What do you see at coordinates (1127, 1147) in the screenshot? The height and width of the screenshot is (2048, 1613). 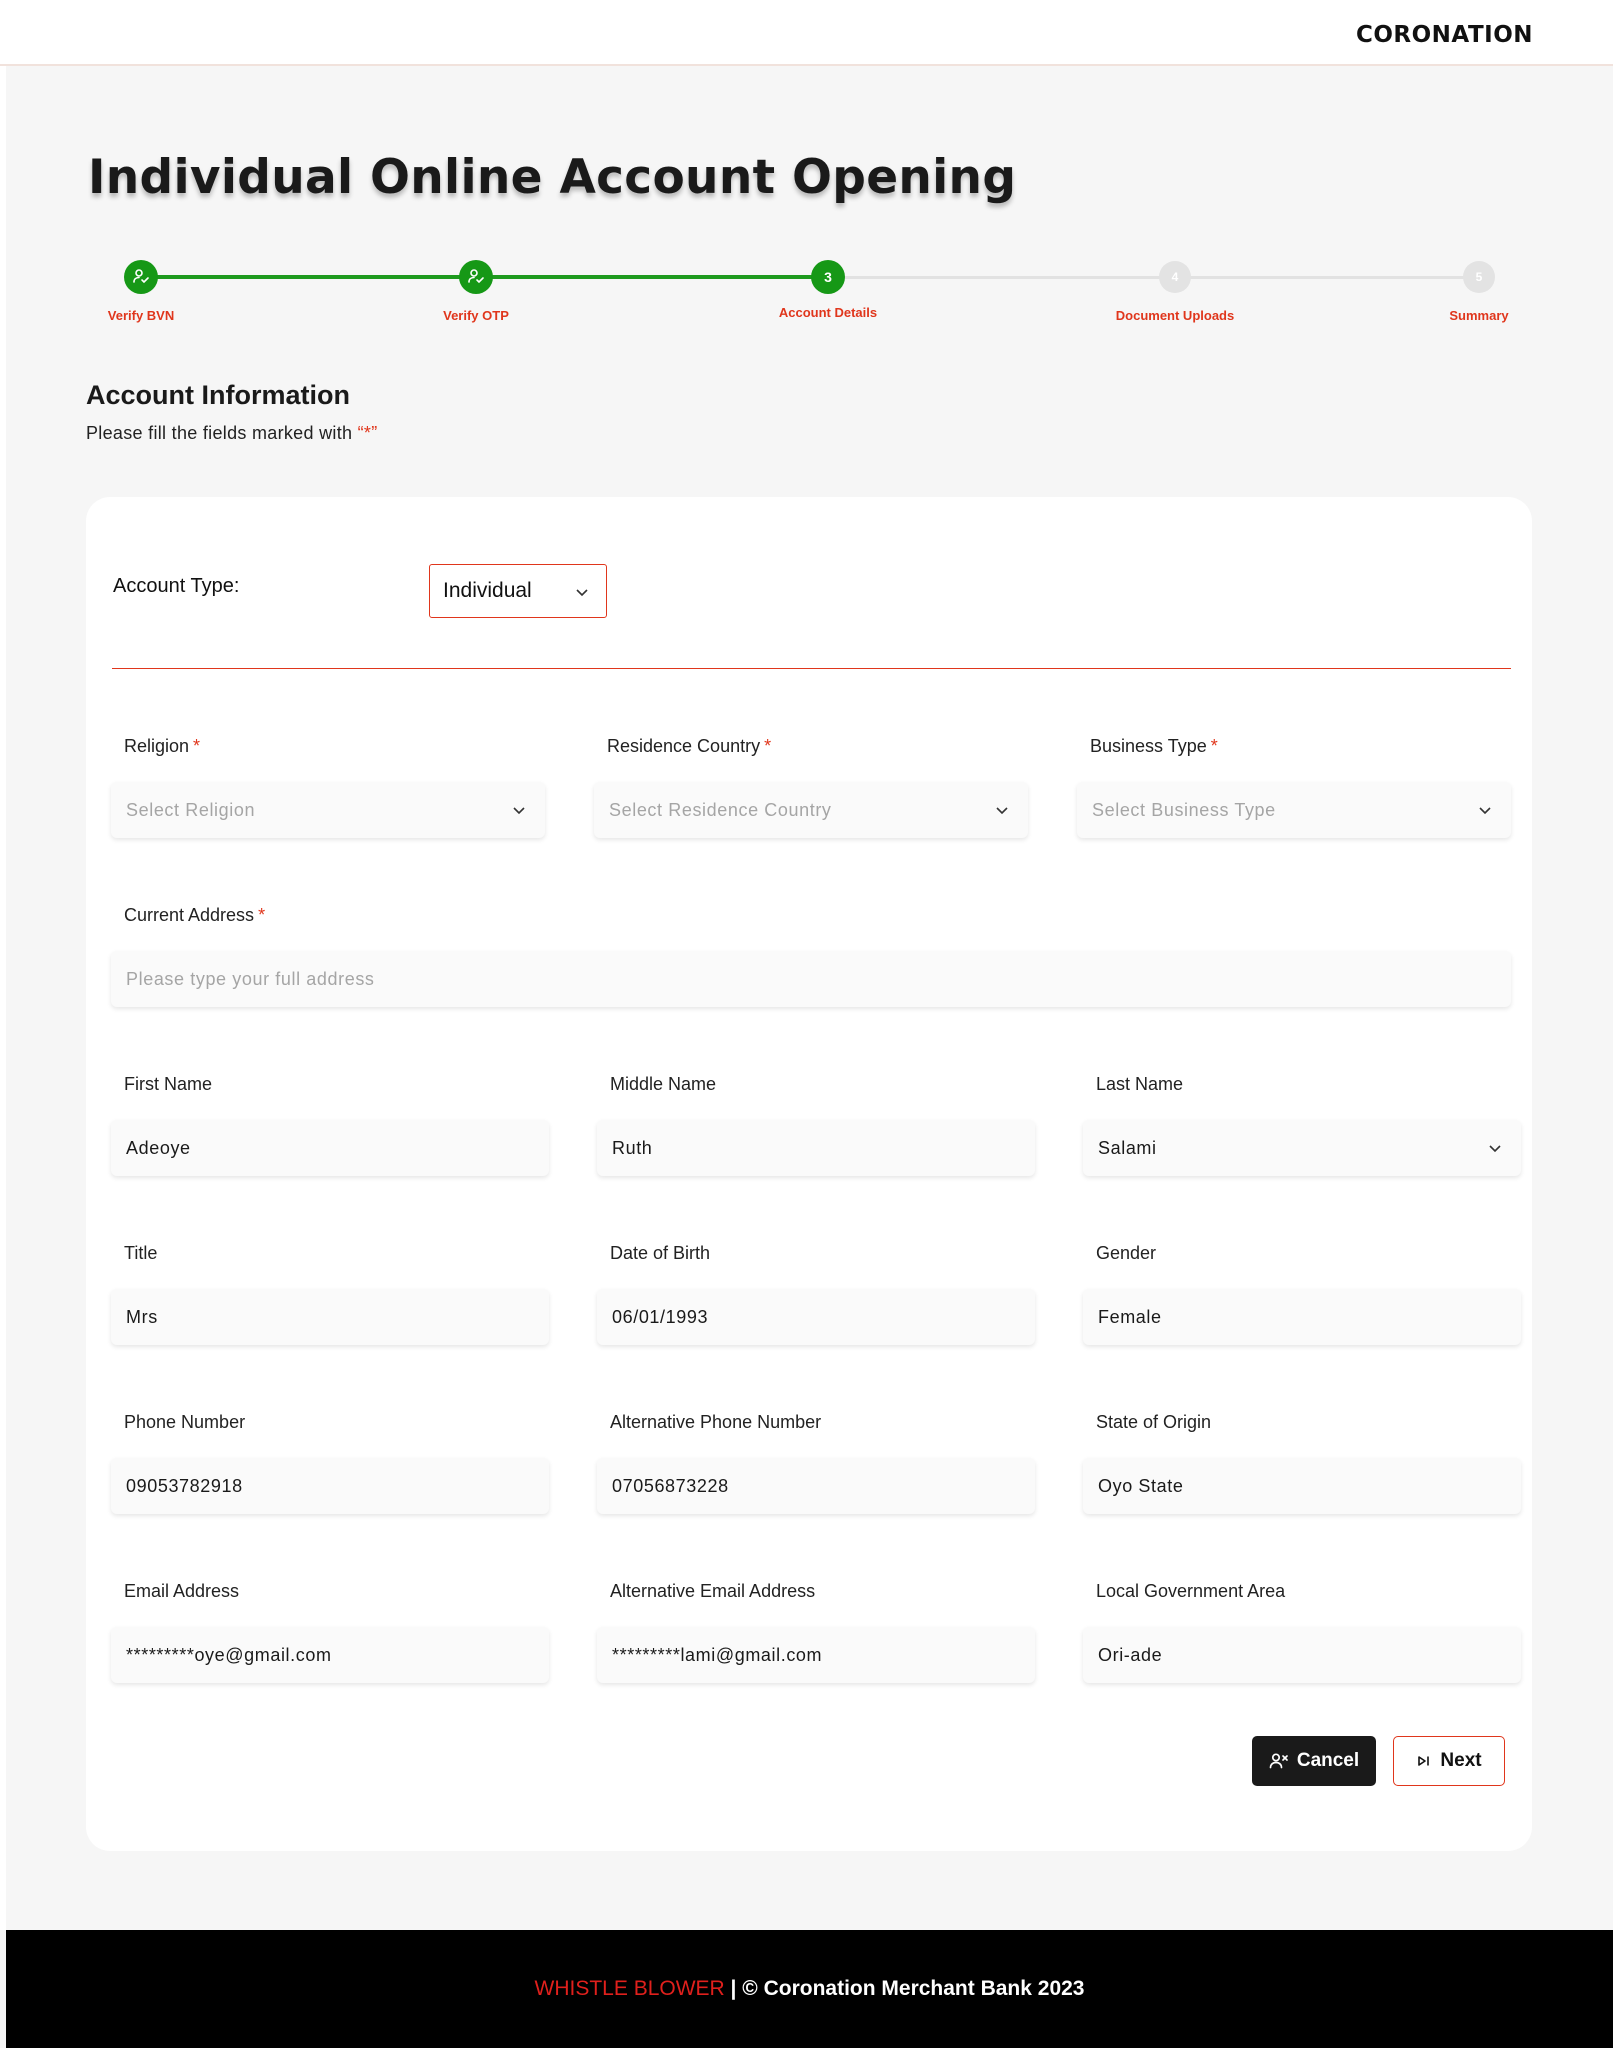 I see `last-name-value: Salami` at bounding box center [1127, 1147].